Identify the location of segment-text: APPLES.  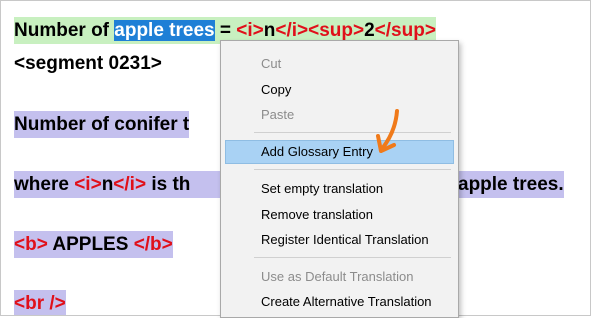
(90, 244).